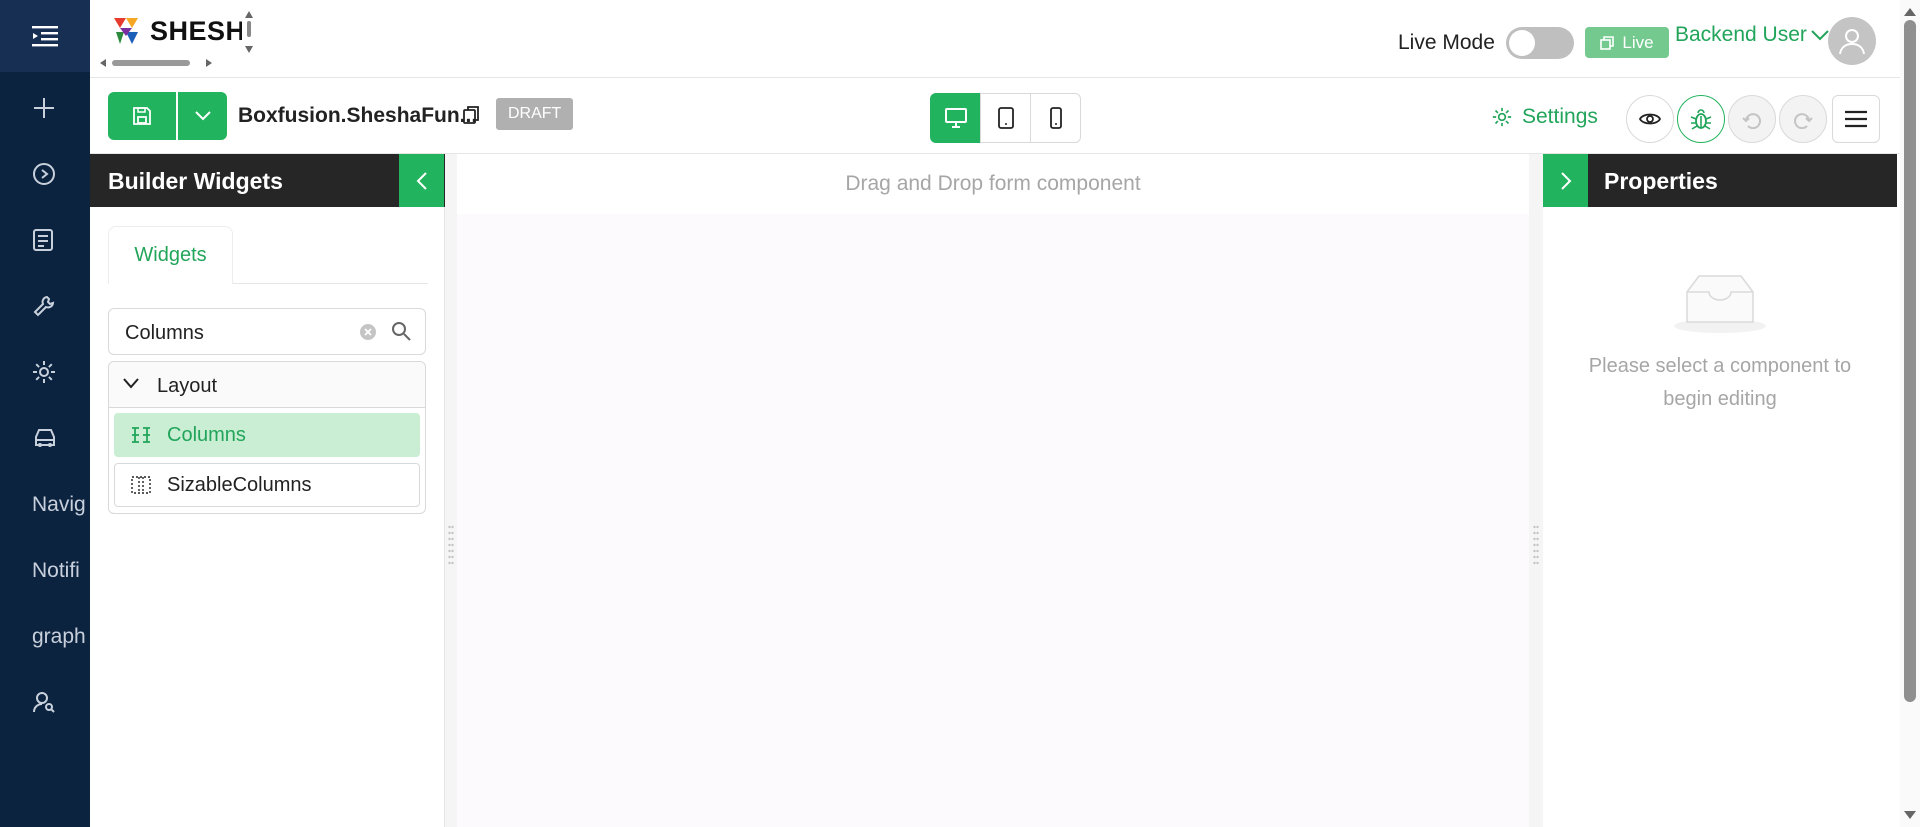 This screenshot has width=1920, height=827. I want to click on more-menu-button, so click(1856, 119).